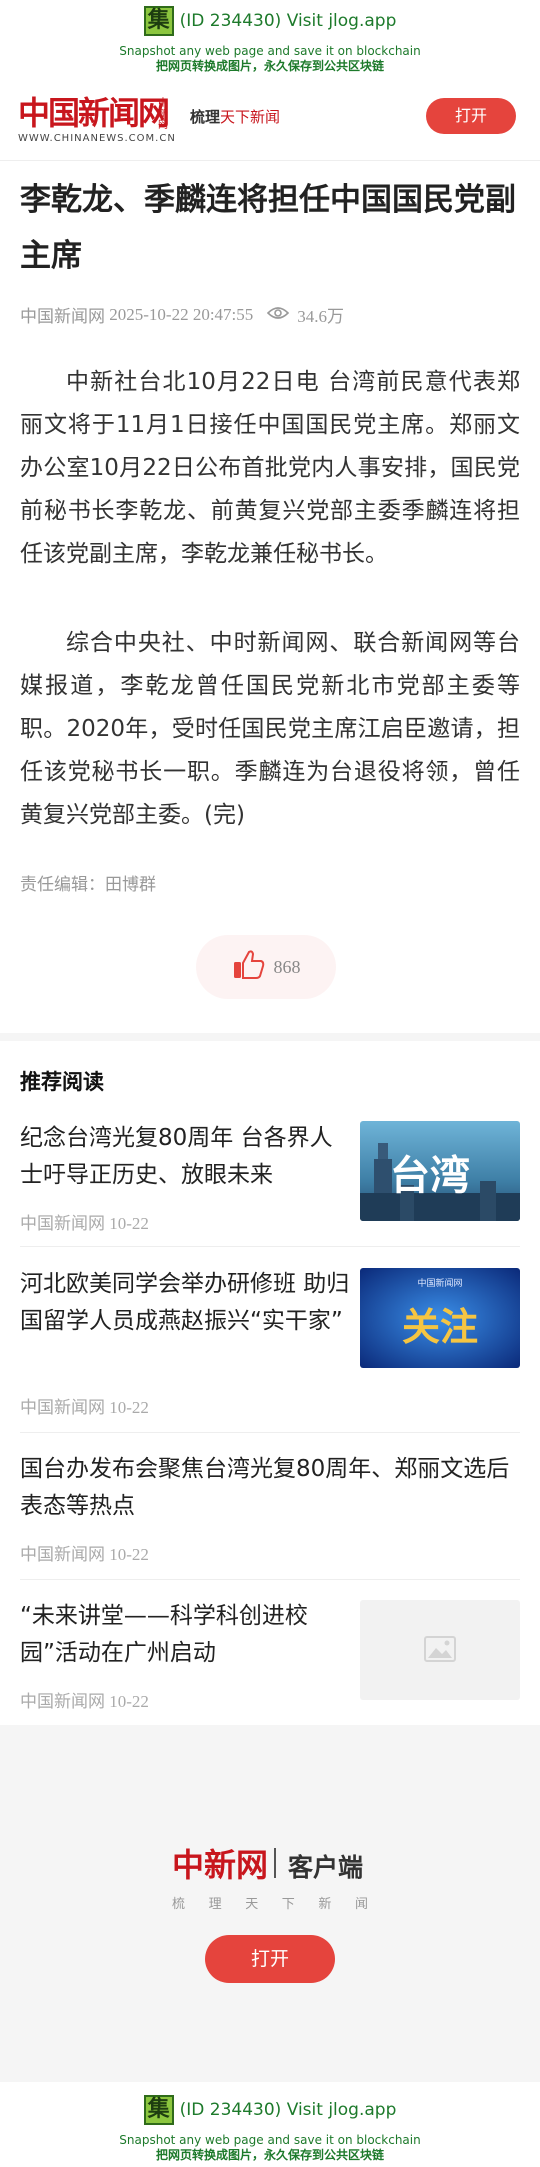  Describe the element at coordinates (270, 1902) in the screenshot. I see `footer-slogan: 梳 理 天 下 新 闻` at that location.